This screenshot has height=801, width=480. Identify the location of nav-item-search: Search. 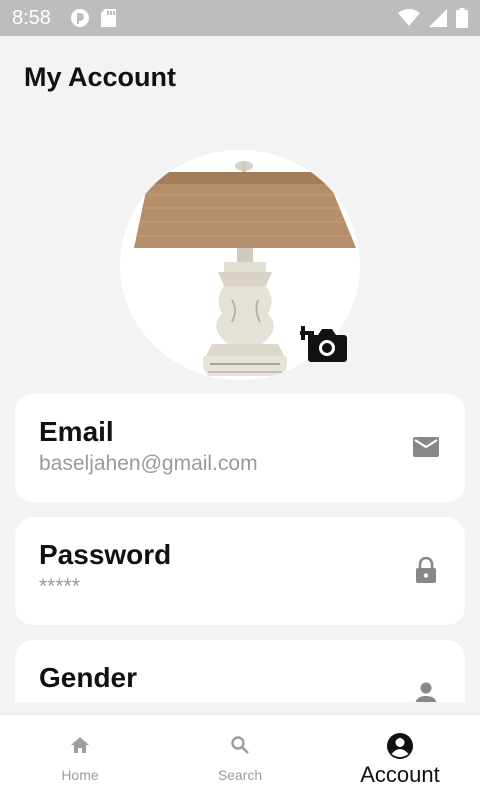
(240, 758).